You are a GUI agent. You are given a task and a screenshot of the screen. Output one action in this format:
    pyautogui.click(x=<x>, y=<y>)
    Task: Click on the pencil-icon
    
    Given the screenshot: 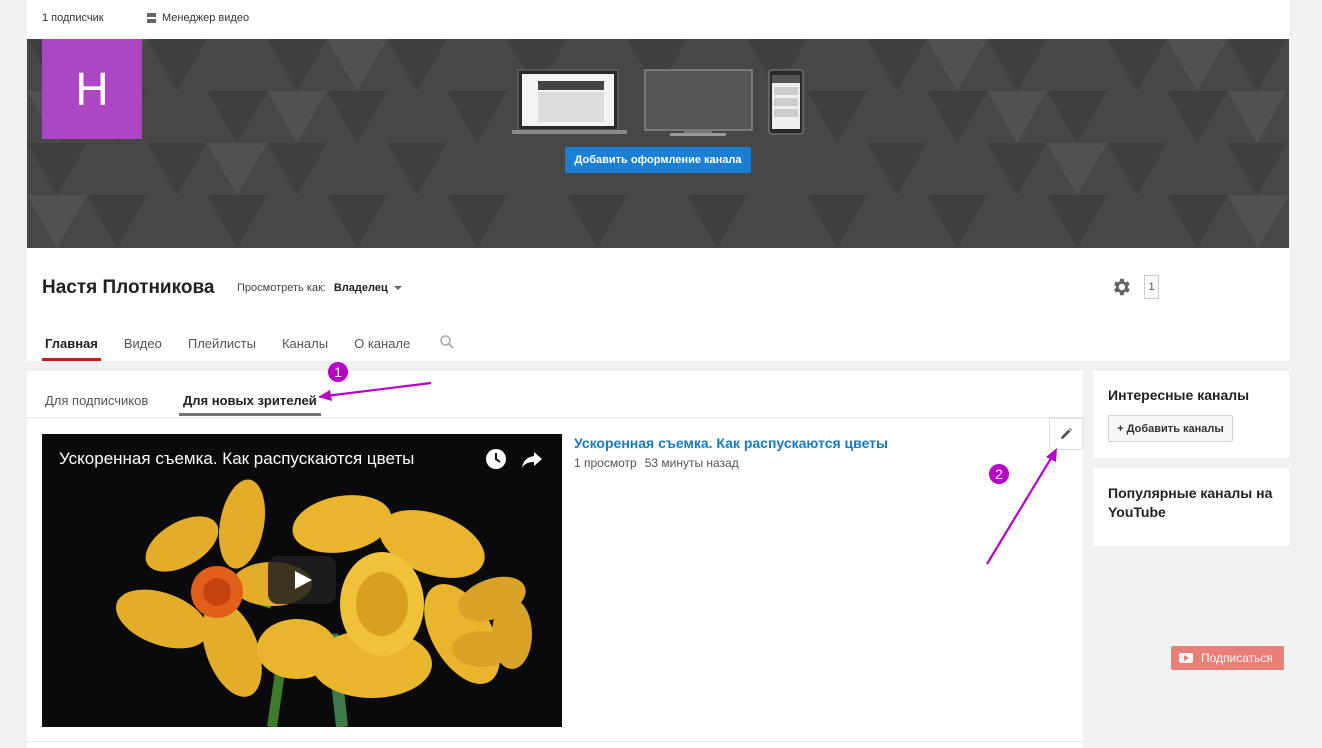 What is the action you would take?
    pyautogui.click(x=1066, y=433)
    